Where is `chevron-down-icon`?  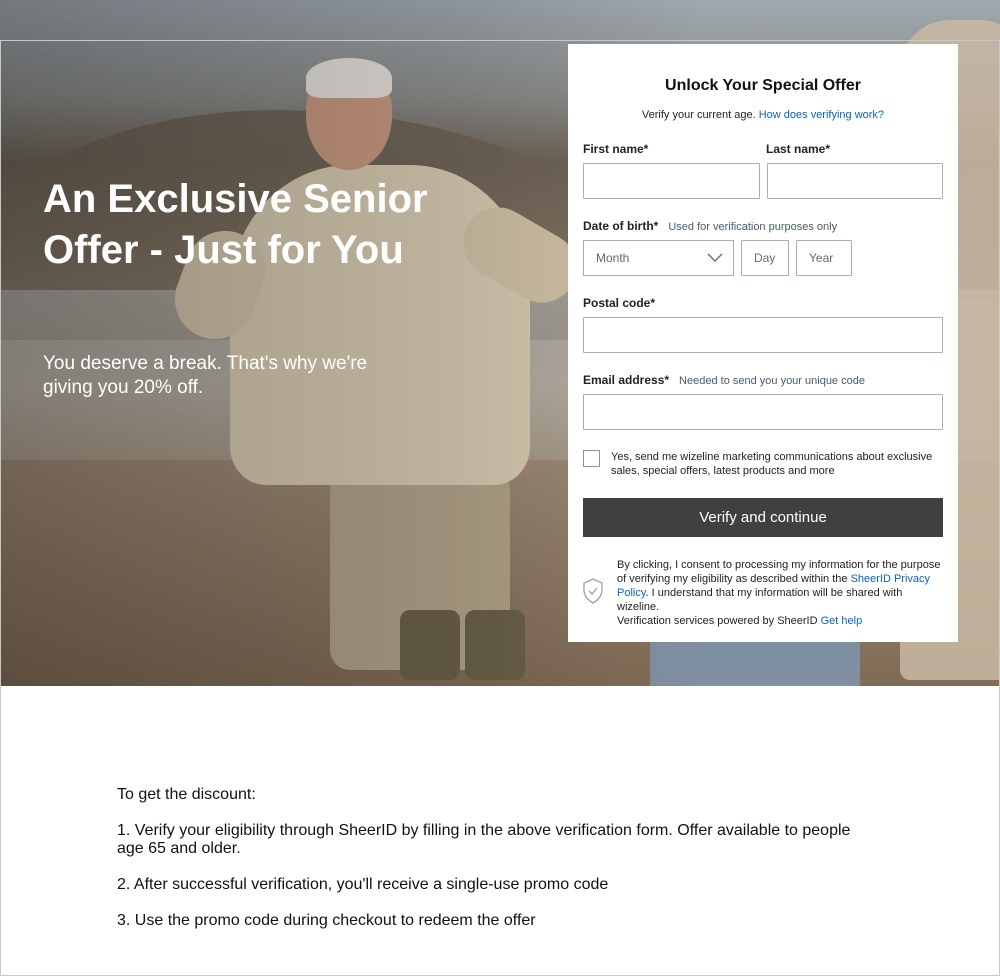
chevron-down-icon is located at coordinates (715, 257).